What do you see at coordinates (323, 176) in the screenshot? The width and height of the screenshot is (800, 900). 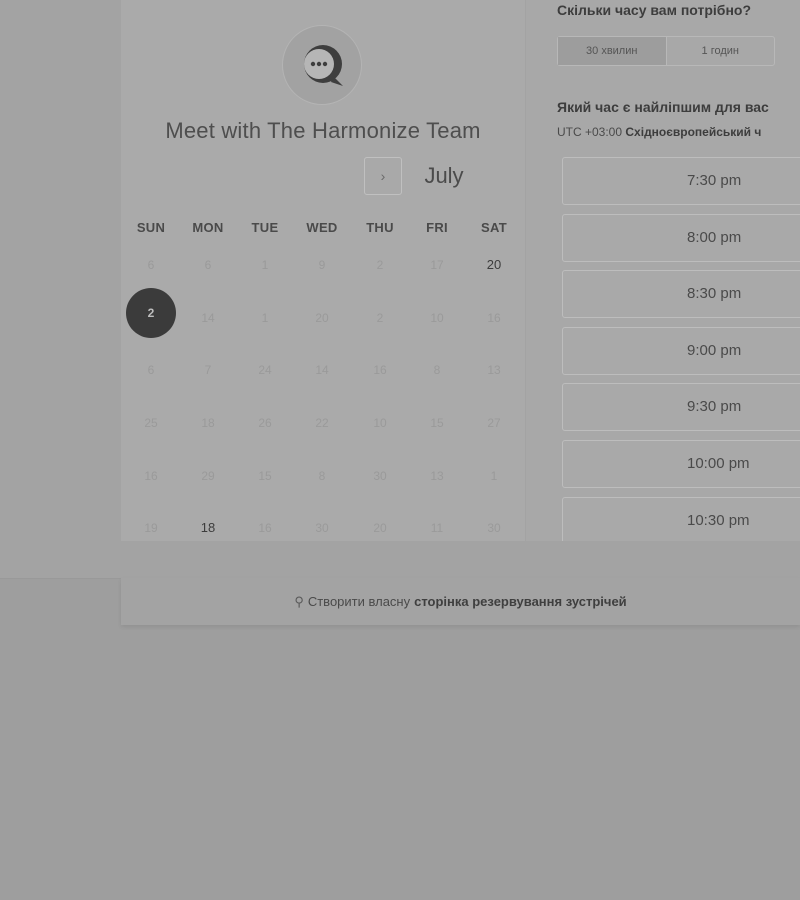 I see `month-navigation: ‹ July` at bounding box center [323, 176].